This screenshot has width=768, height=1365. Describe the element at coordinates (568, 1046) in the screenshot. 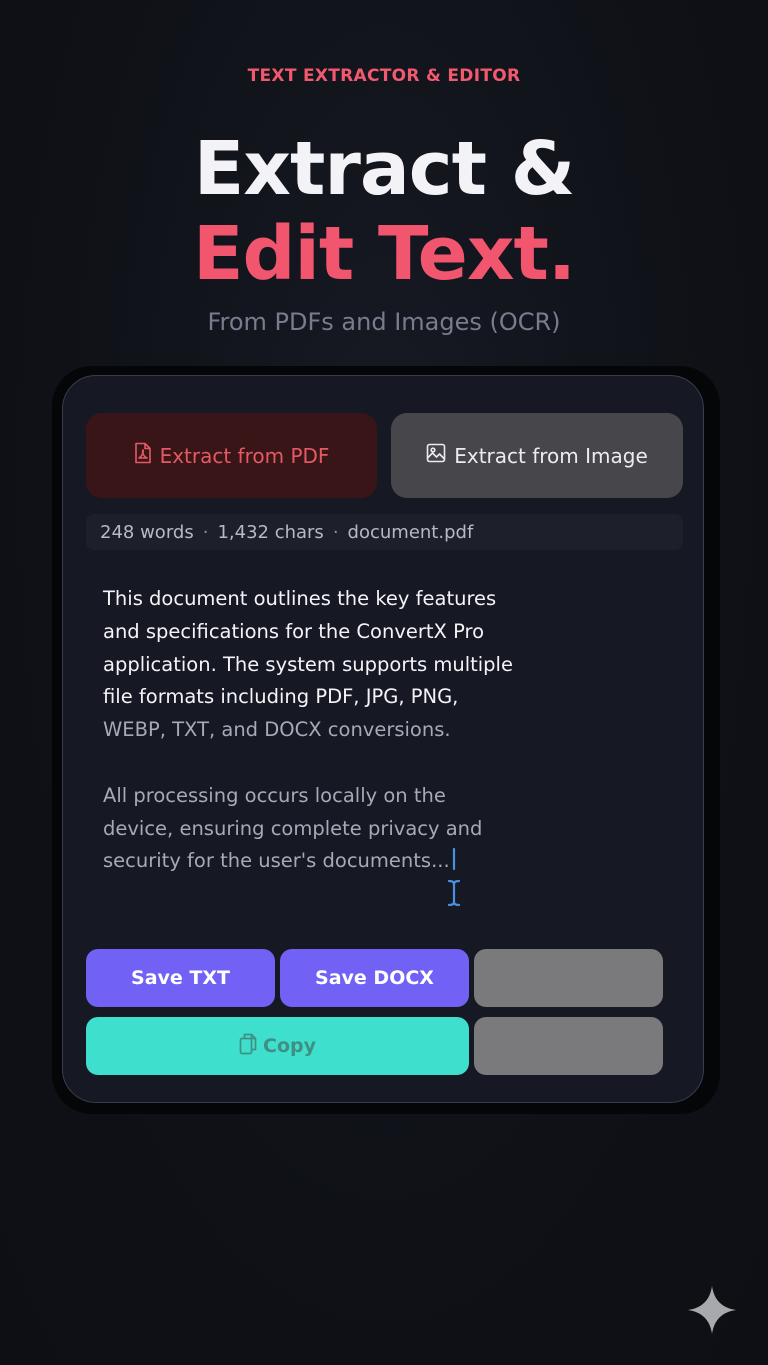

I see `tertiary-action-button` at that location.